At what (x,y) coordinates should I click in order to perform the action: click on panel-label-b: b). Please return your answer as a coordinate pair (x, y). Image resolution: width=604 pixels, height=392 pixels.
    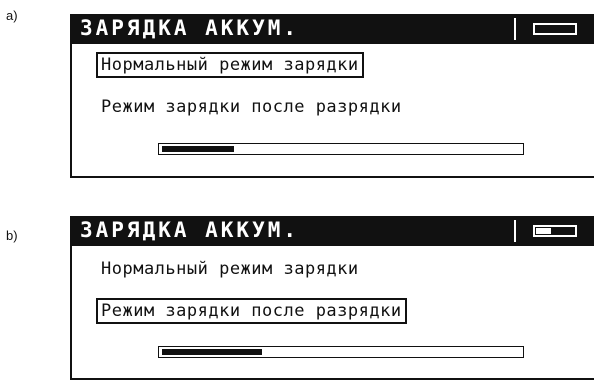
    Looking at the image, I should click on (12, 235).